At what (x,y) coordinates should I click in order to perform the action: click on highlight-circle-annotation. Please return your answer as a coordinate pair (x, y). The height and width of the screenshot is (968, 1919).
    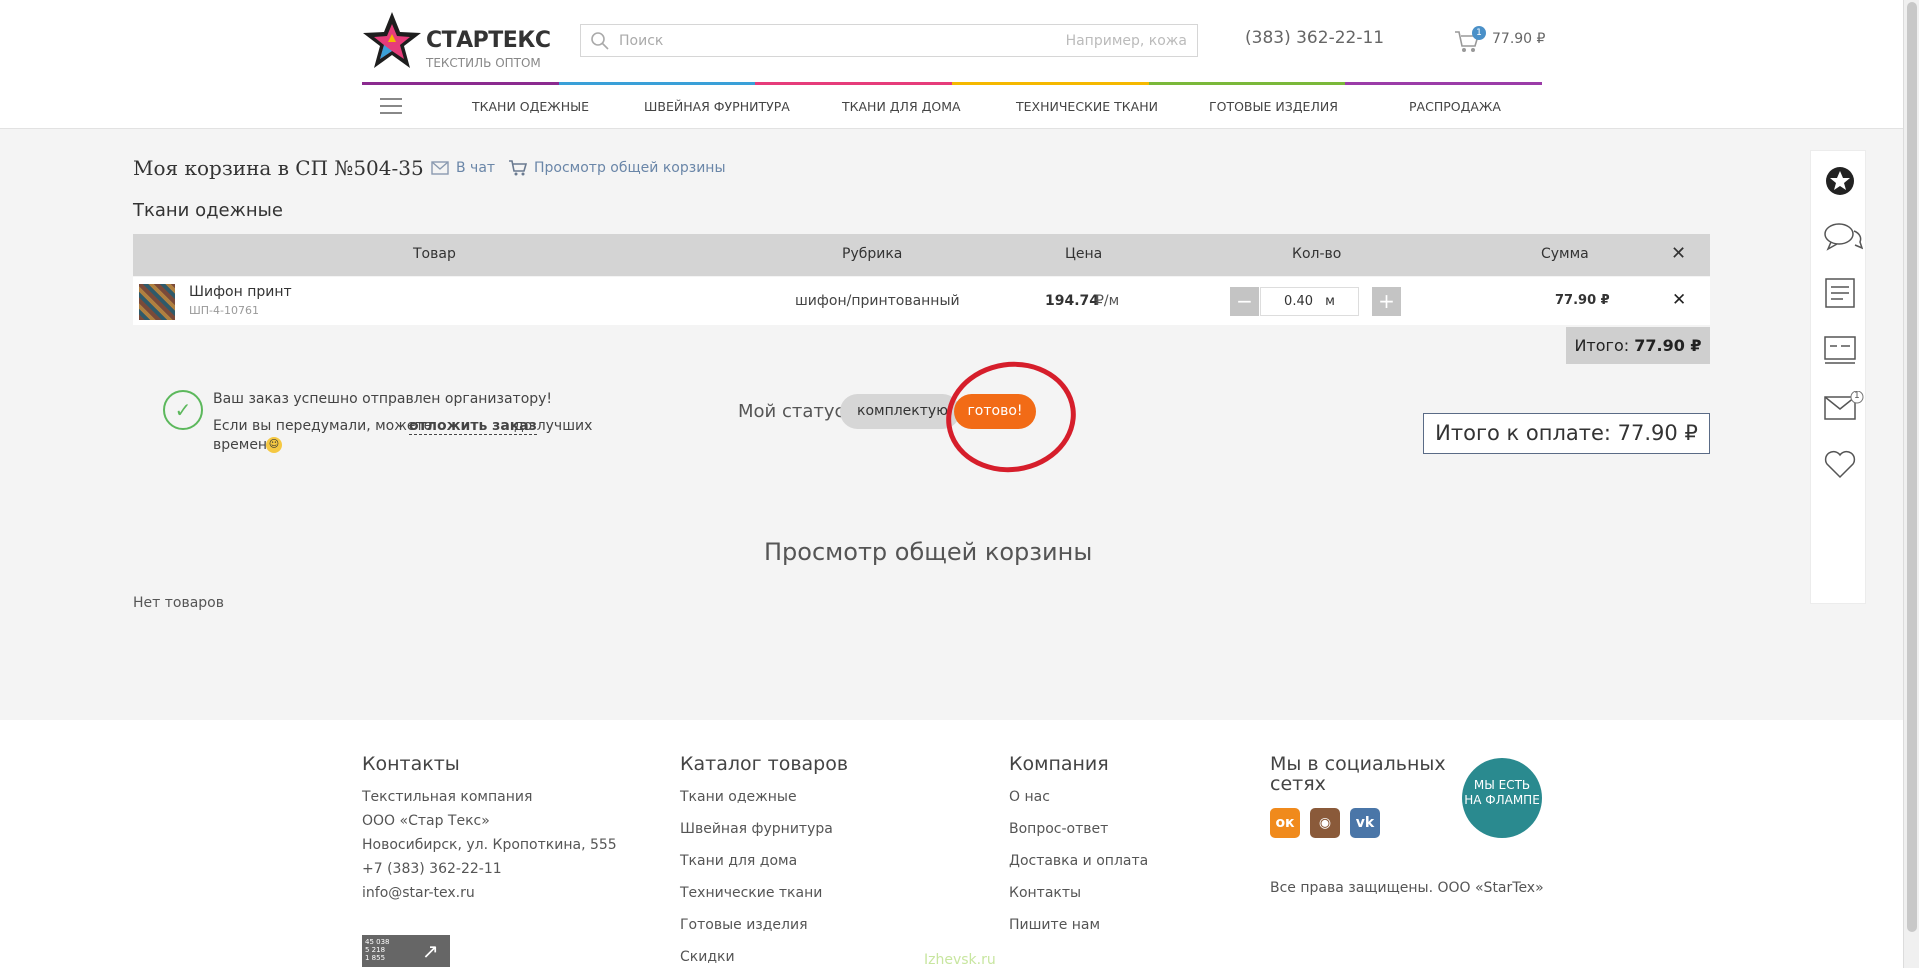
    Looking at the image, I should click on (1011, 417).